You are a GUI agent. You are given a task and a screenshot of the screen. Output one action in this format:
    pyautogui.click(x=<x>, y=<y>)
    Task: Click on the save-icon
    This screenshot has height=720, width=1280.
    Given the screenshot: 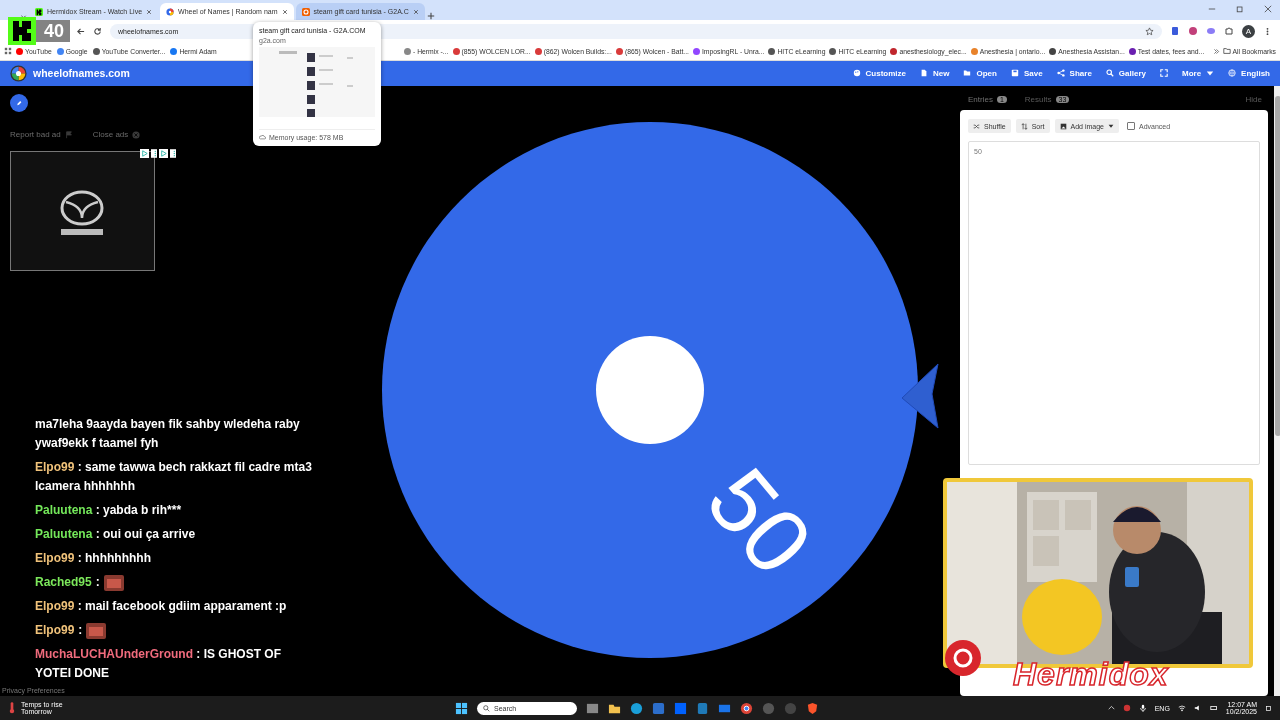 What is the action you would take?
    pyautogui.click(x=1014, y=73)
    